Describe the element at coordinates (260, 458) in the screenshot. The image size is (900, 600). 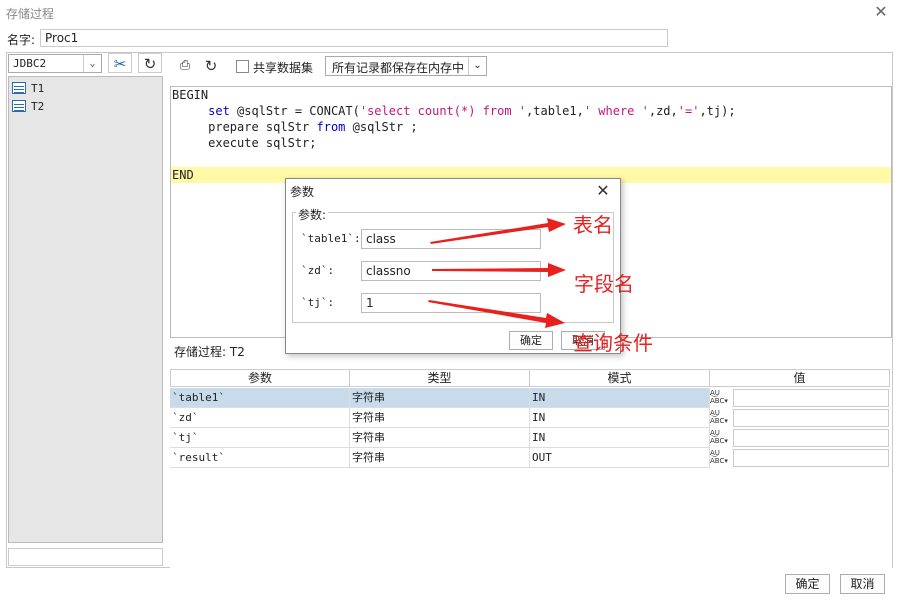
I see `param-name-cell: `result`` at that location.